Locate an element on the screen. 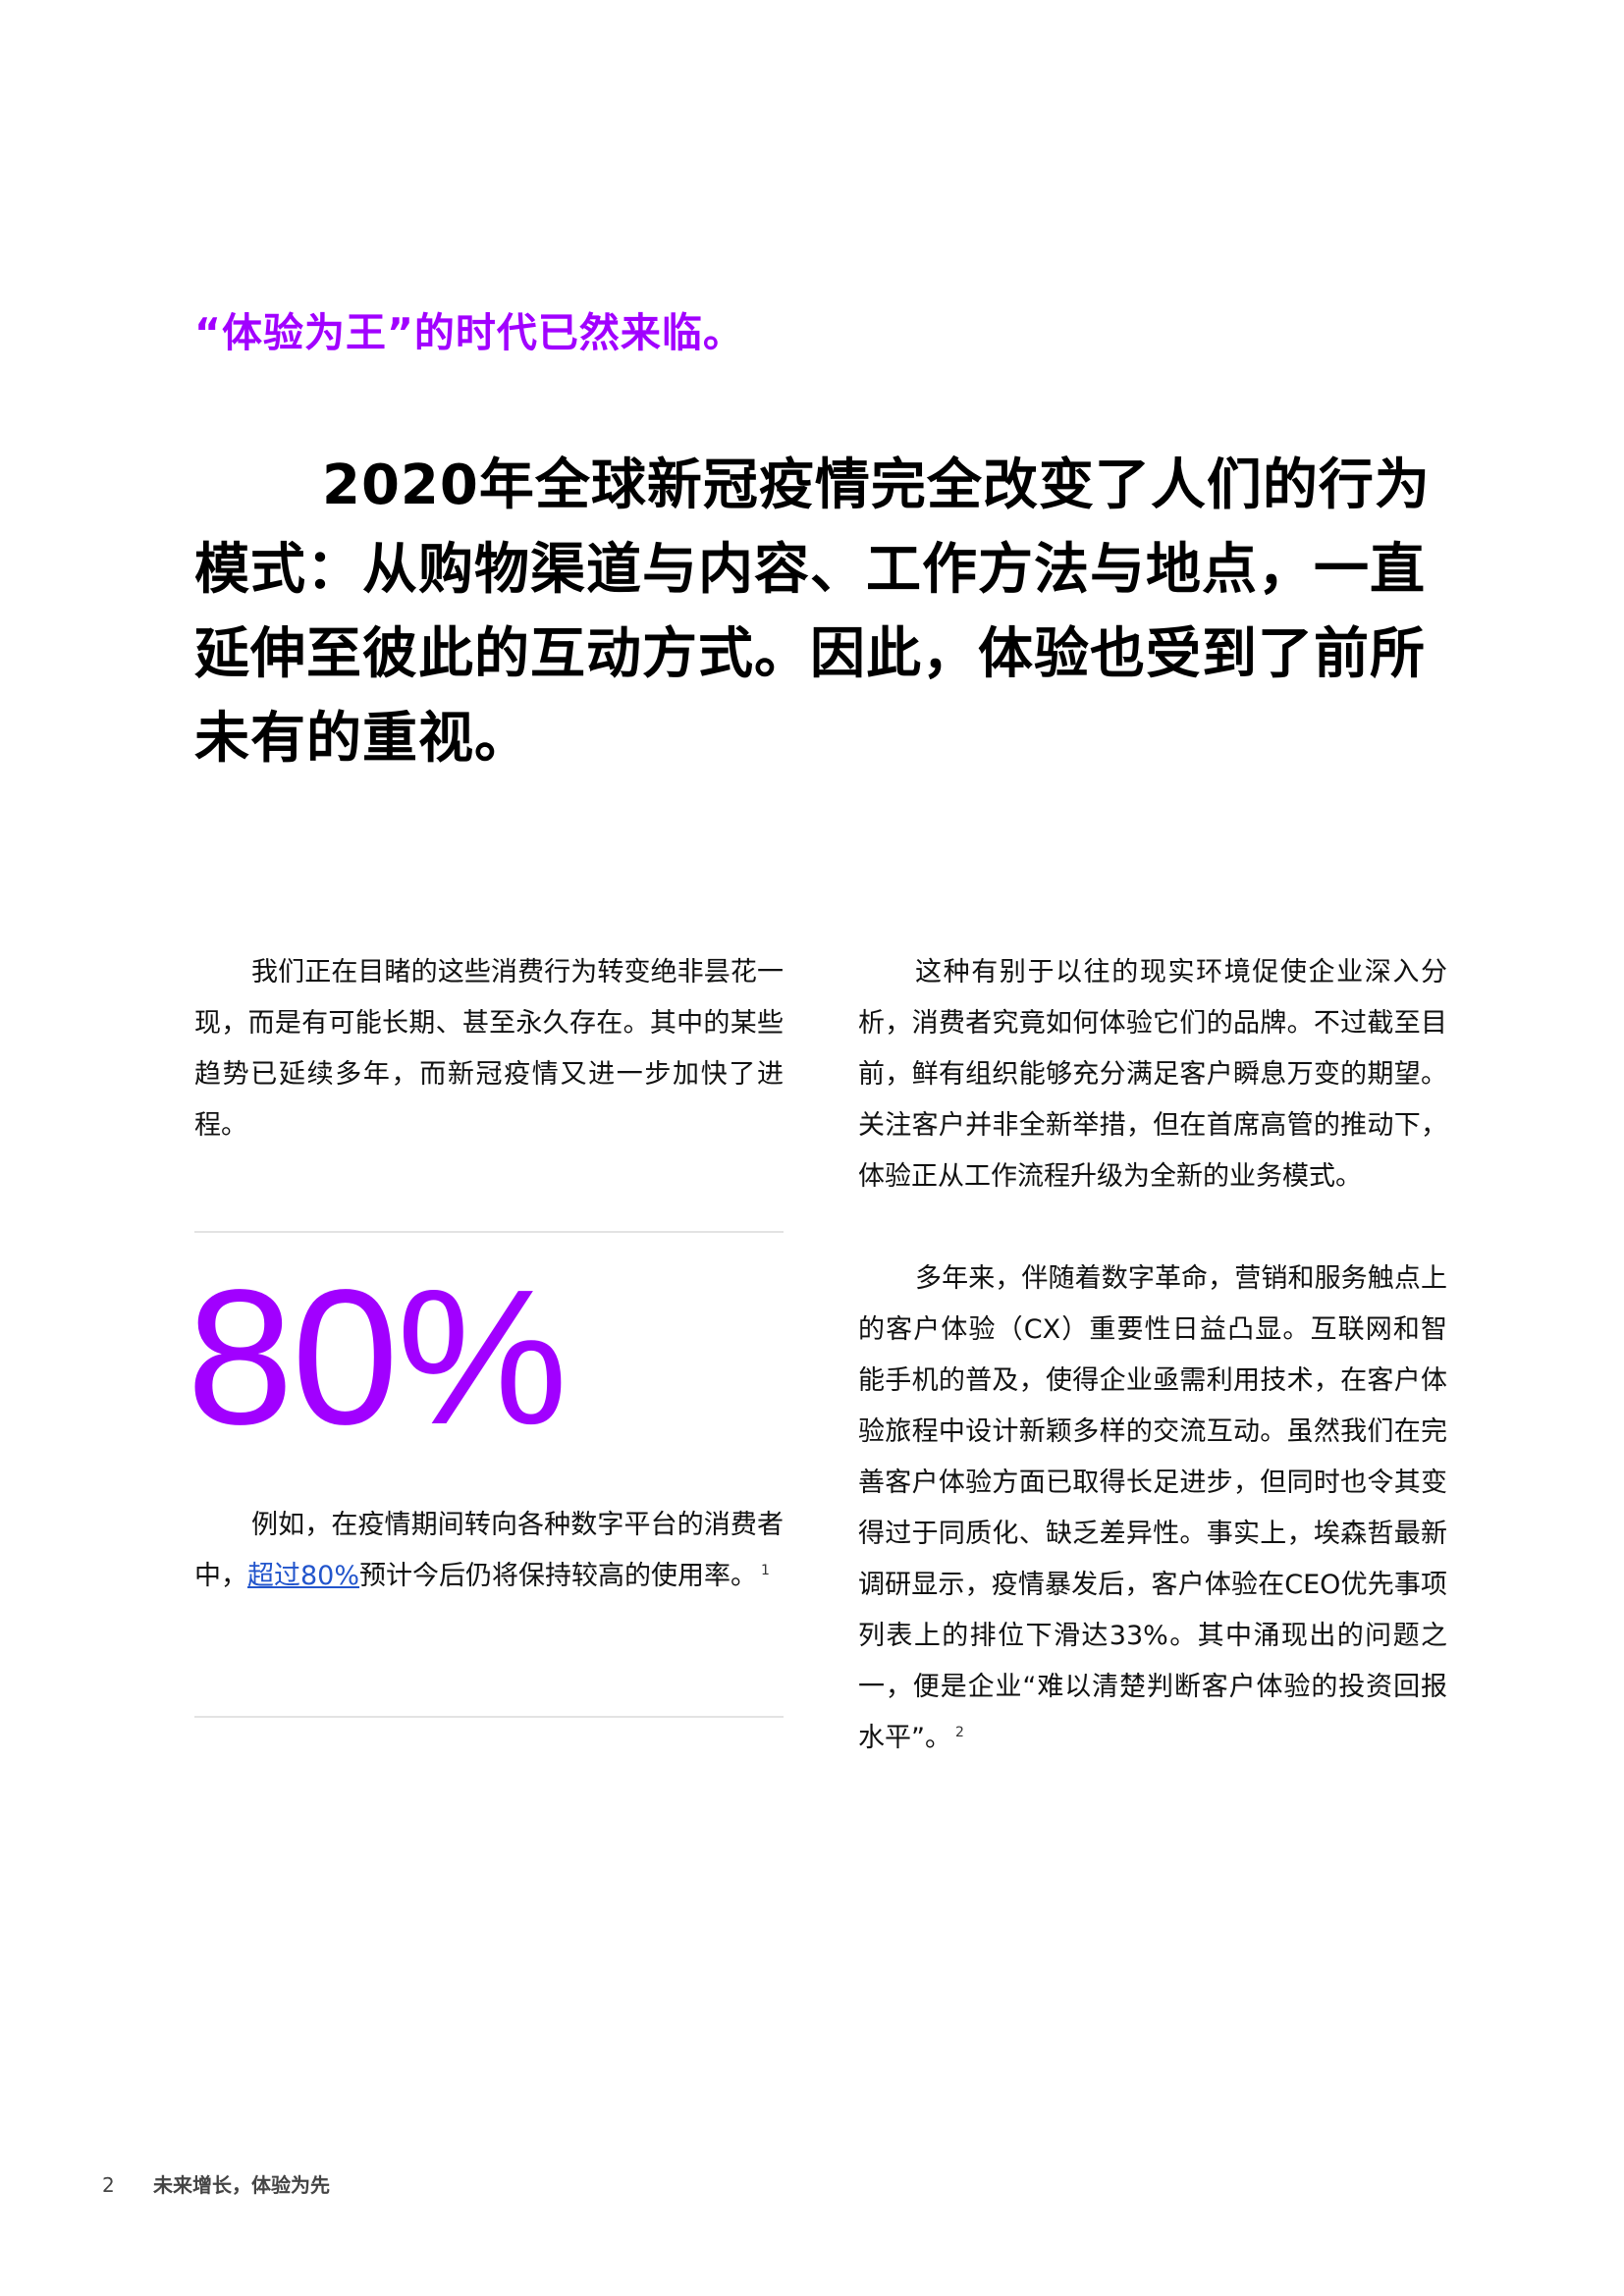 The image size is (1624, 2296). stat-text-after: 预计今后仍将保持较高的使用率。 is located at coordinates (558, 1576).